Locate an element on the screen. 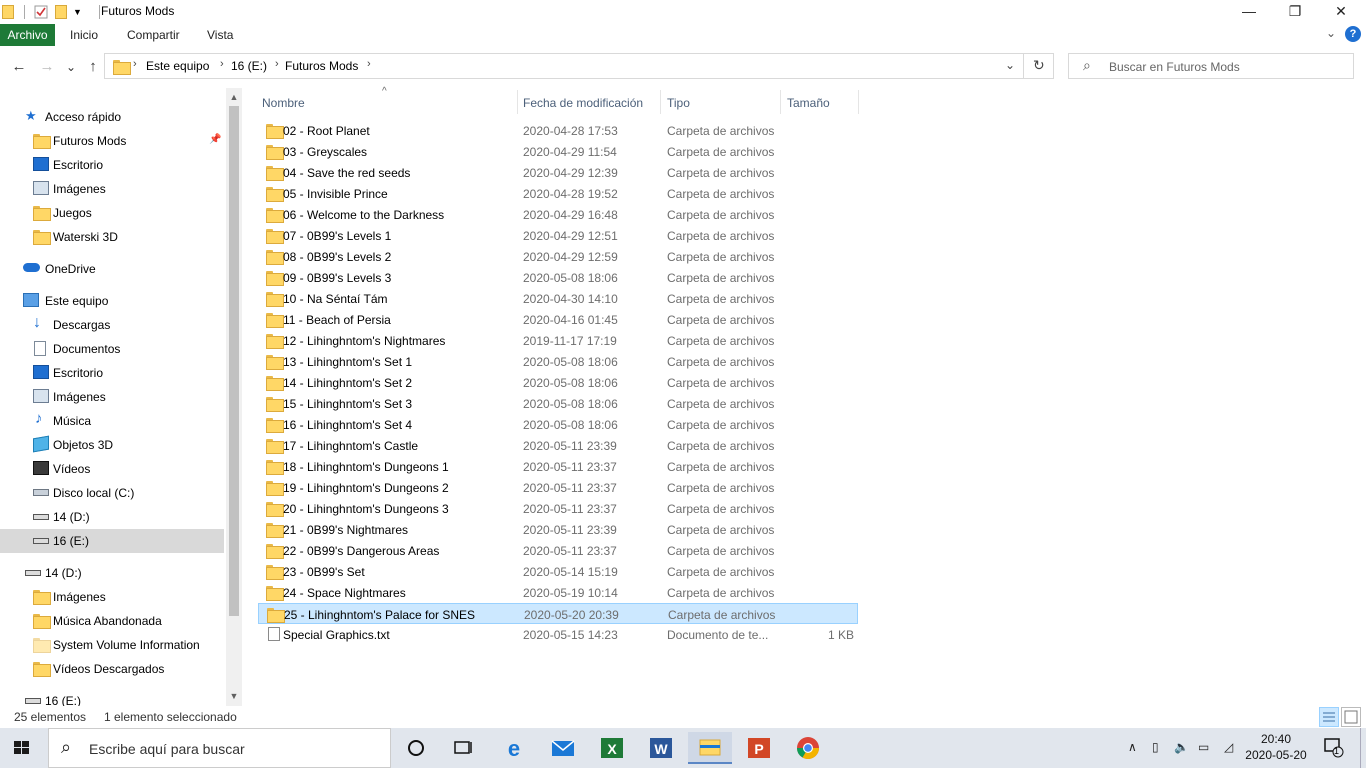 Image resolution: width=1366 pixels, height=768 pixels. search-input: Buscar en Futuros Mods is located at coordinates (1174, 67).